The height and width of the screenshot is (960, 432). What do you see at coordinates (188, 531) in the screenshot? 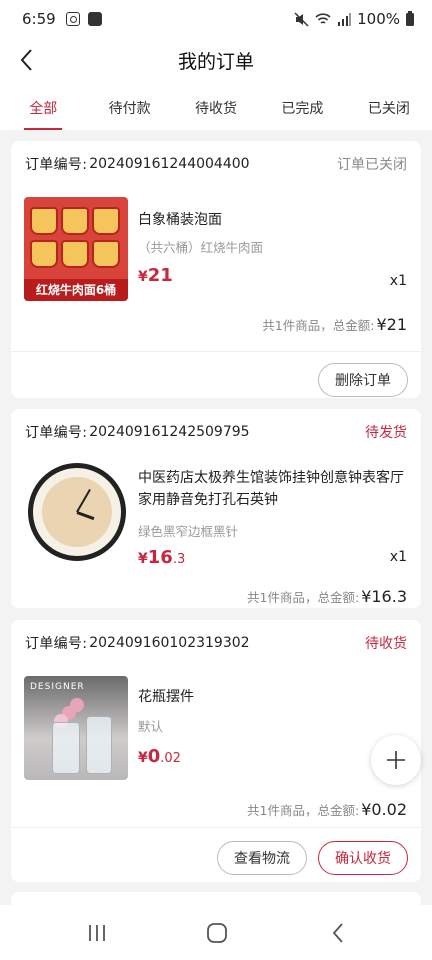
I see `product-spec: 绿色黑窄边框黑针` at bounding box center [188, 531].